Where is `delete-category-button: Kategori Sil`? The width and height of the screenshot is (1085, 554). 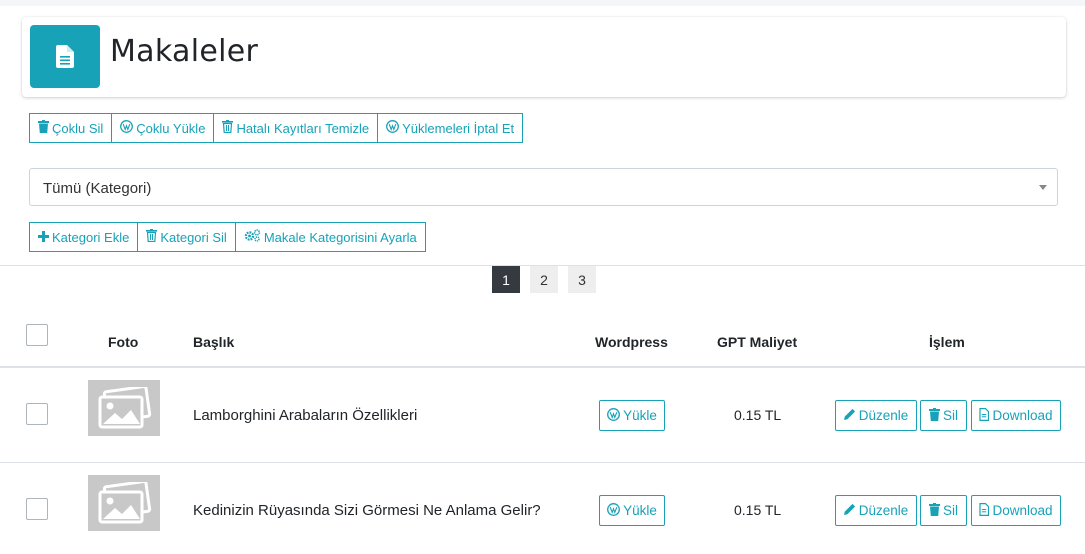
delete-category-button: Kategori Sil is located at coordinates (186, 237).